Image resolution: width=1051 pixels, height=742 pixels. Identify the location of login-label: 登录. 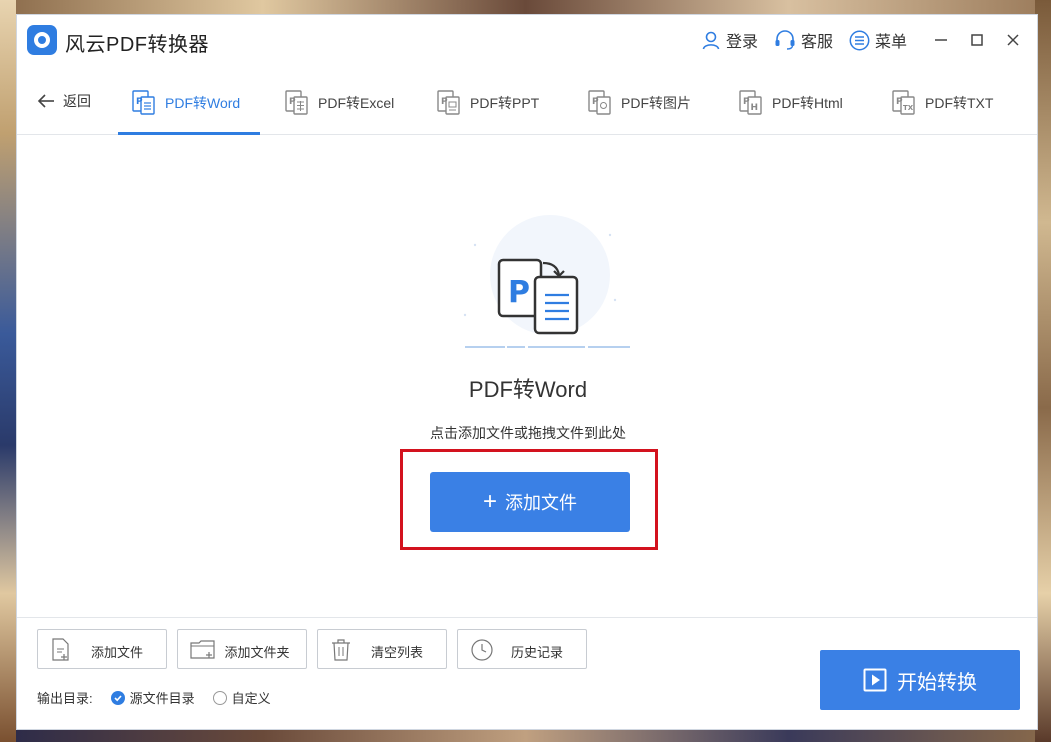
(741, 42).